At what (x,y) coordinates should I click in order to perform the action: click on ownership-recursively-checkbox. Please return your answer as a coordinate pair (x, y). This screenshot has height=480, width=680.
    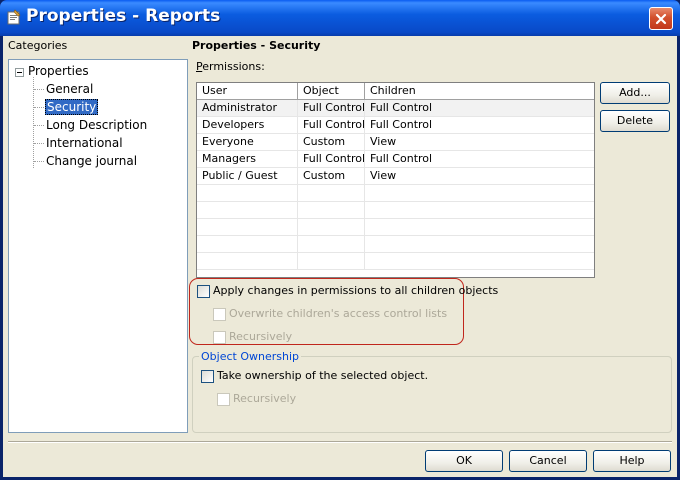
    Looking at the image, I should click on (223, 399).